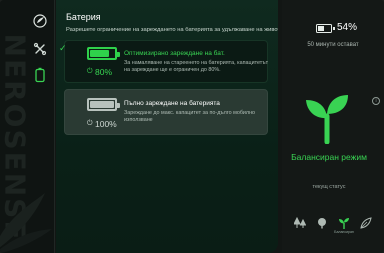  I want to click on rail-tools-button, so click(40, 49).